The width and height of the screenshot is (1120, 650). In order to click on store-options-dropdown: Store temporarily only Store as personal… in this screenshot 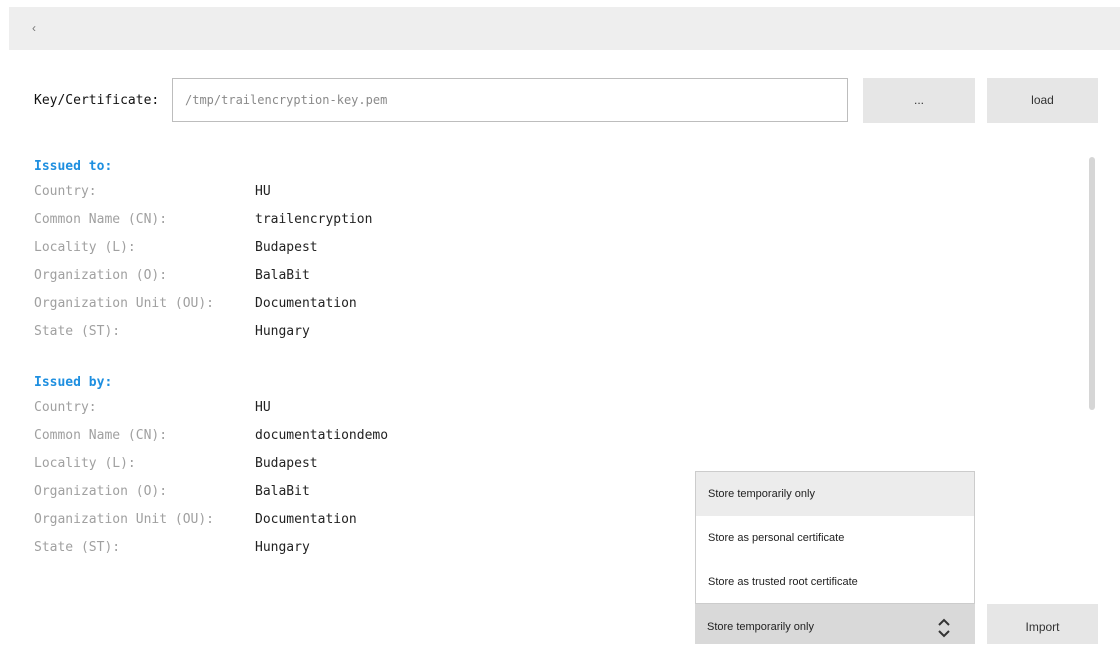, I will do `click(835, 537)`.